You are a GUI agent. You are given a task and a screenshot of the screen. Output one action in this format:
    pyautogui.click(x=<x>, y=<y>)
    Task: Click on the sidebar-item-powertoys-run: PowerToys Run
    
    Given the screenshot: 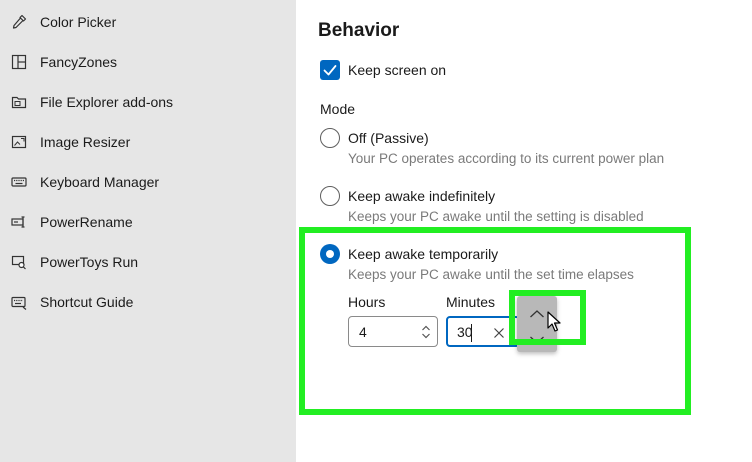 What is the action you would take?
    pyautogui.click(x=148, y=262)
    